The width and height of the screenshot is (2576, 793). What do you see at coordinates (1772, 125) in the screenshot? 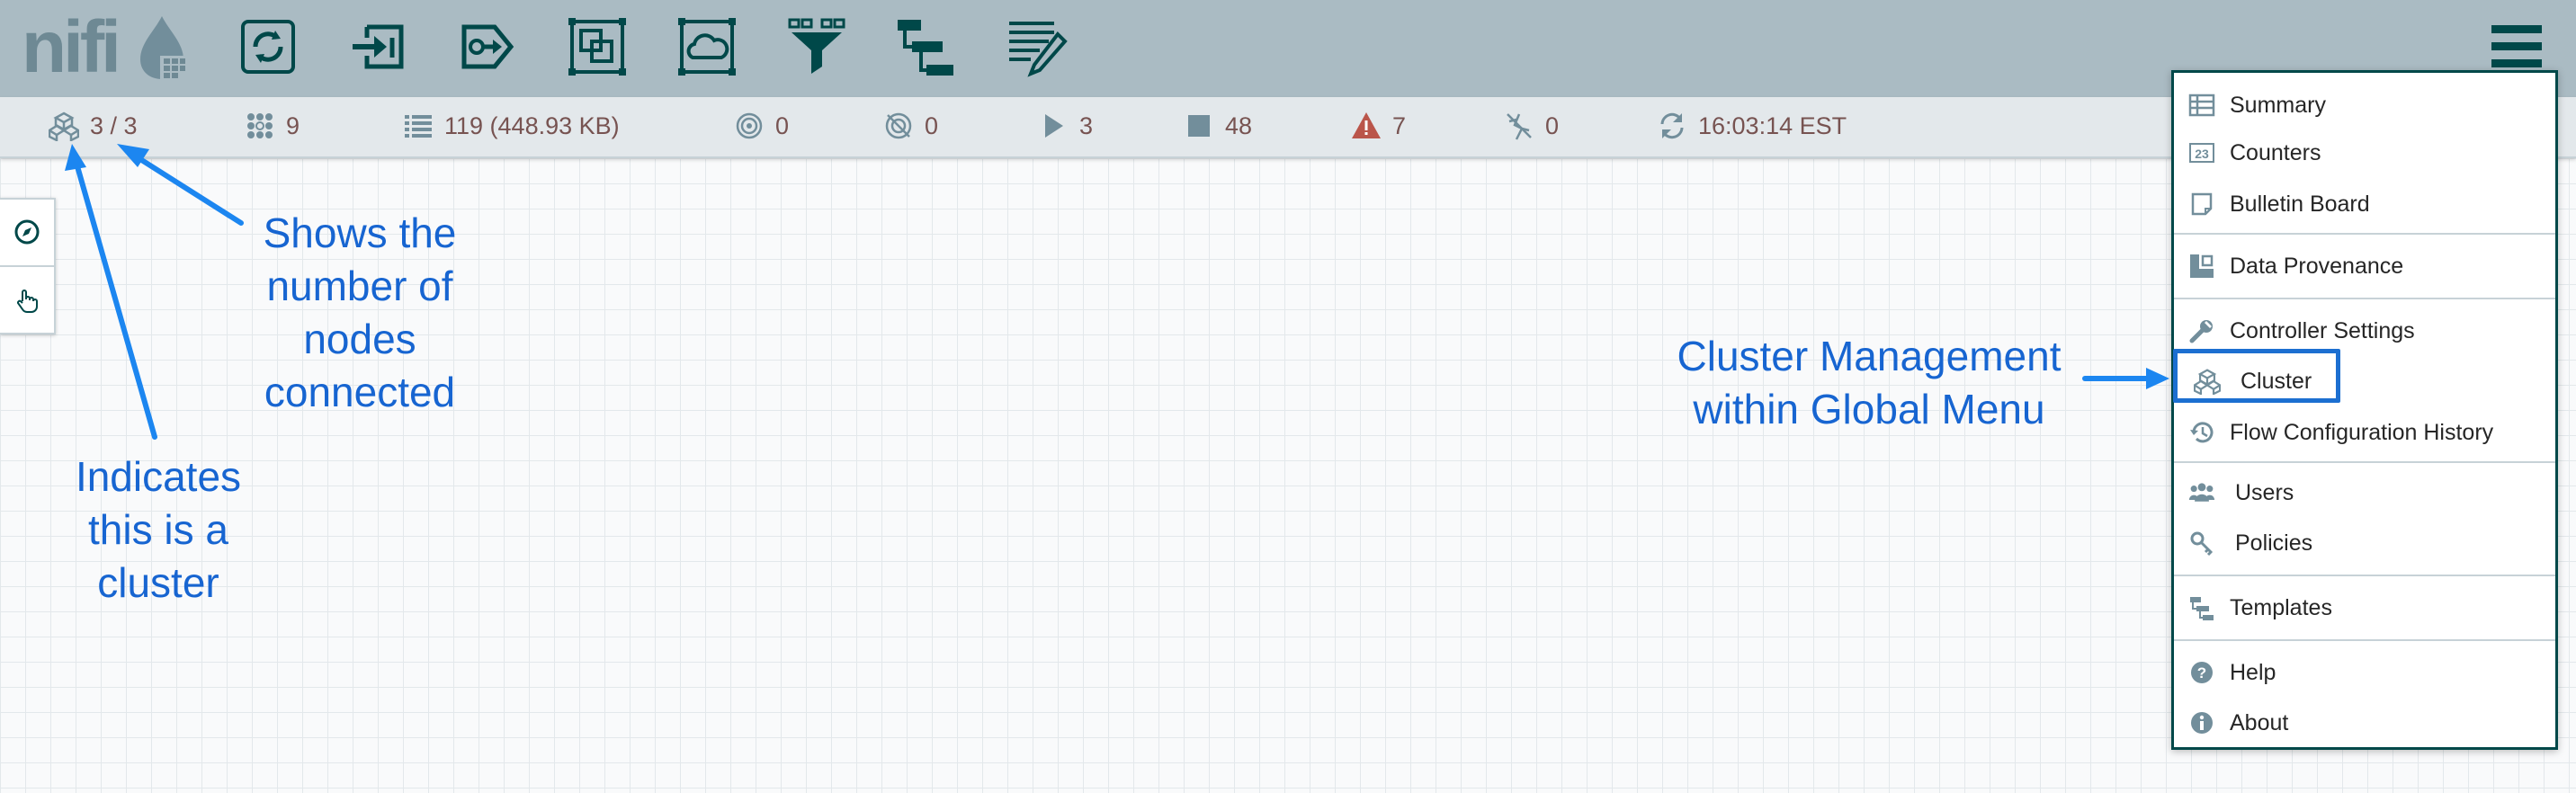
I see `last-refreshed-time: 16:03:14 EST` at bounding box center [1772, 125].